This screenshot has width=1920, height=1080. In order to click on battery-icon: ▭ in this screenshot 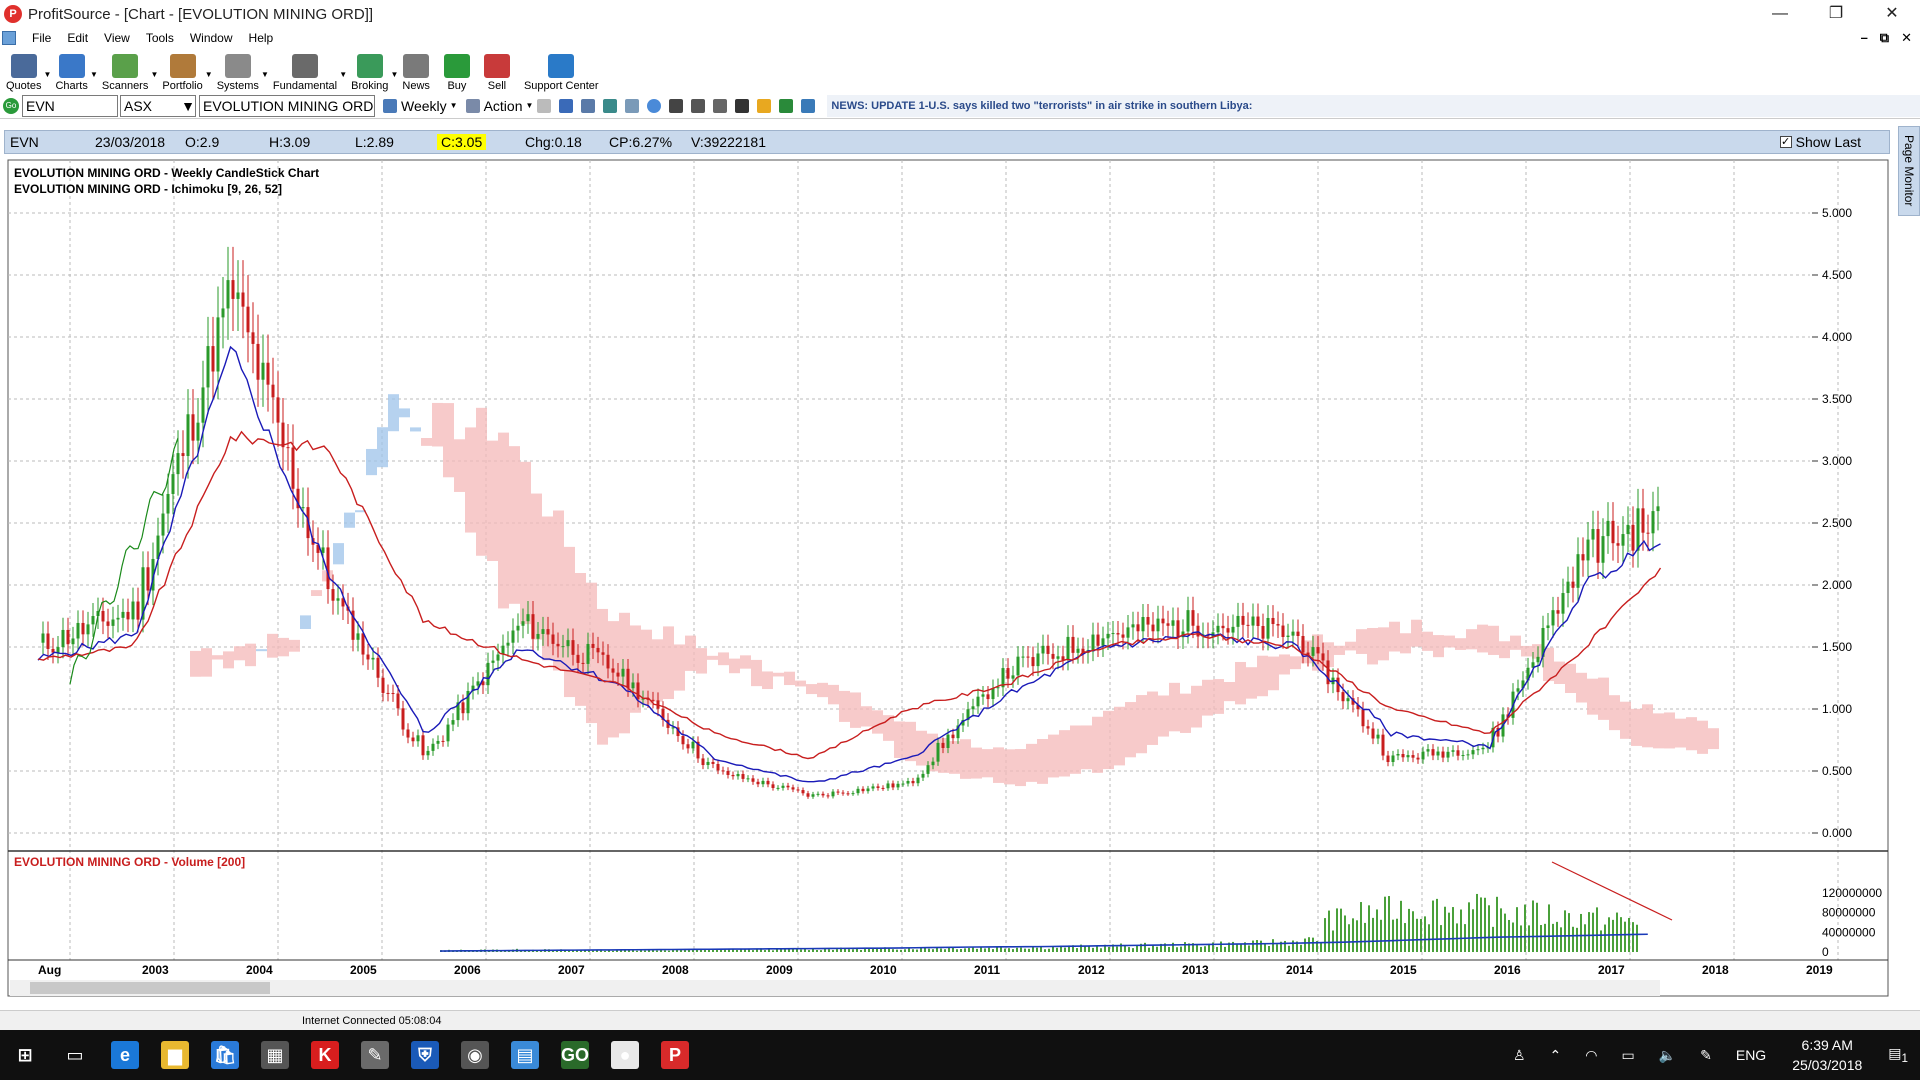, I will do `click(1627, 1055)`.